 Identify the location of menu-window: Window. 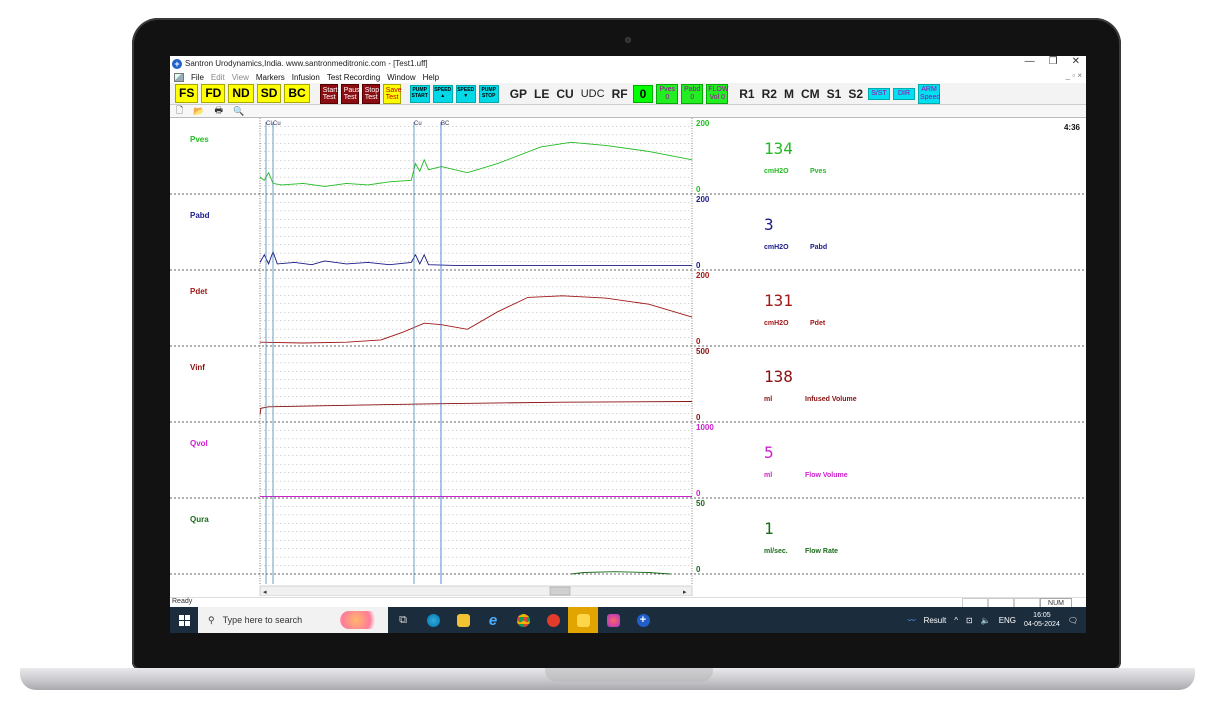
(401, 77).